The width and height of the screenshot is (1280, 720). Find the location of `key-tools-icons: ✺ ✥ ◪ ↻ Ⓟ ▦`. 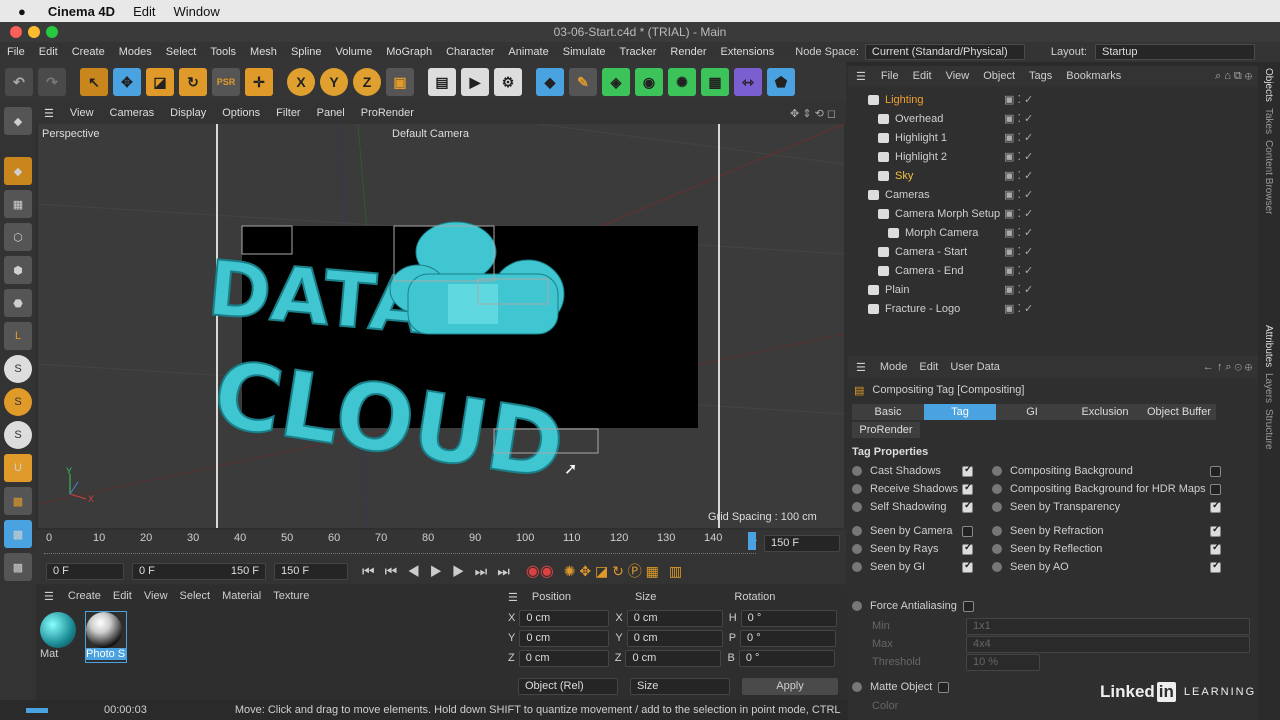

key-tools-icons: ✺ ✥ ◪ ↻ Ⓟ ▦ is located at coordinates (611, 571).